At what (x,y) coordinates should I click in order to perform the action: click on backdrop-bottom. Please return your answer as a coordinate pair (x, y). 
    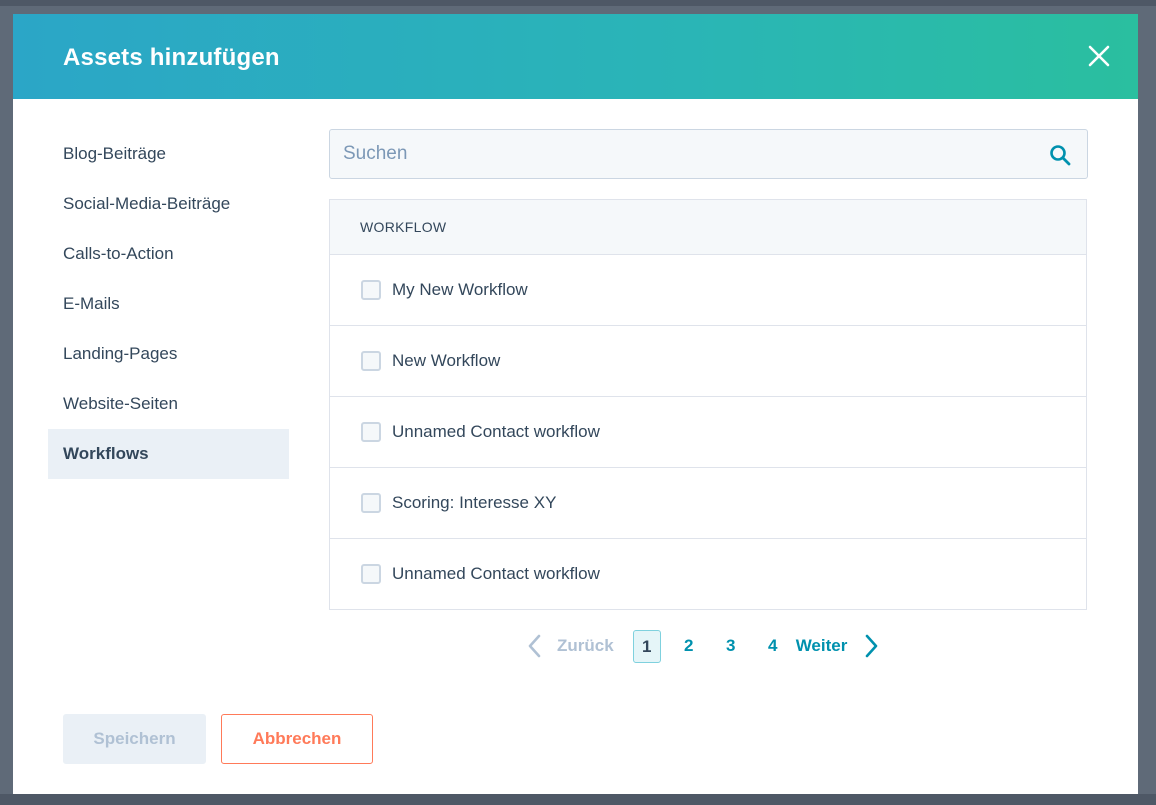
    Looking at the image, I should click on (578, 799).